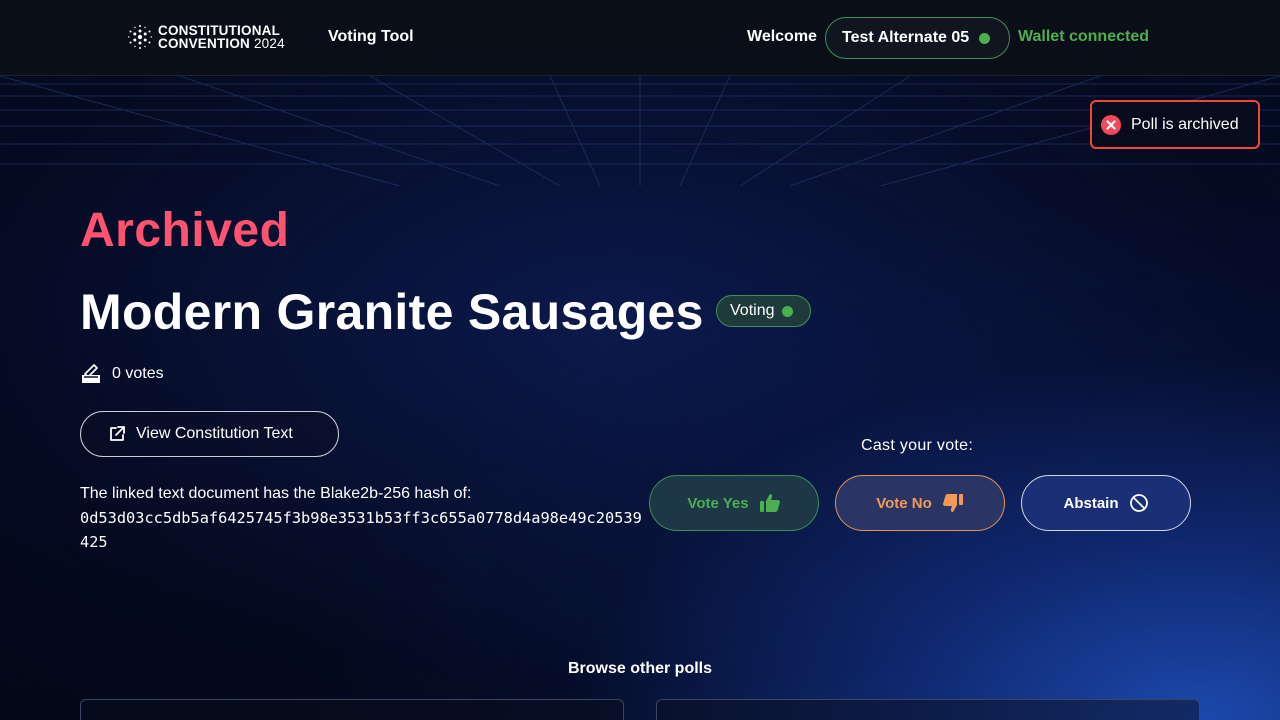 The image size is (1280, 720). What do you see at coordinates (1083, 36) in the screenshot?
I see `wallet-status: Wallet connected` at bounding box center [1083, 36].